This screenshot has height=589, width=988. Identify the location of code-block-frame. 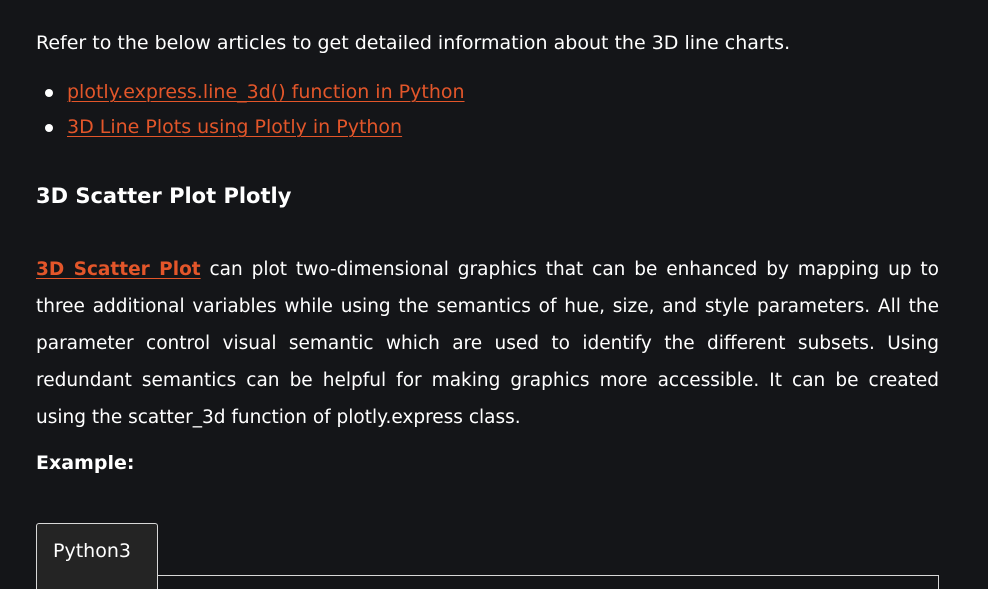
(487, 582).